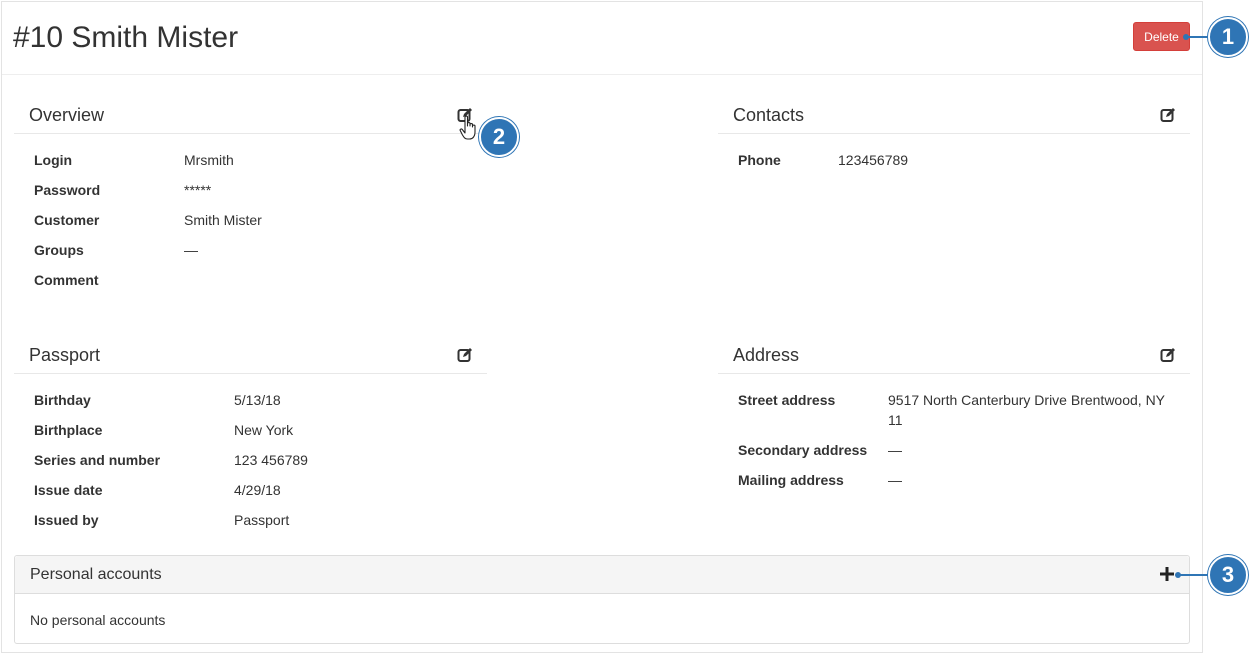 The height and width of the screenshot is (654, 1254). What do you see at coordinates (465, 355) in the screenshot?
I see `passport-edit-icon` at bounding box center [465, 355].